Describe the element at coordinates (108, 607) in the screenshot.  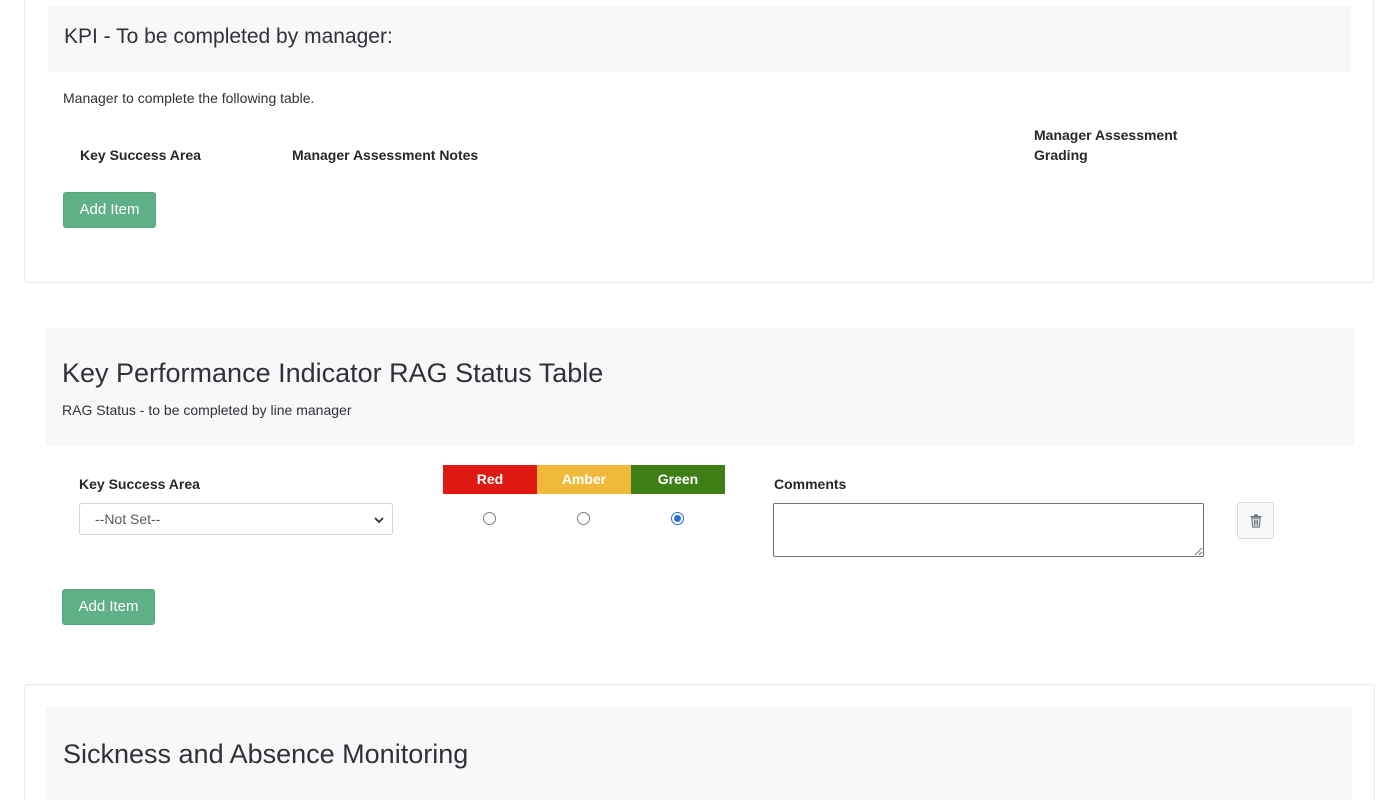
I see `rag-add-item-button: Add Item` at that location.